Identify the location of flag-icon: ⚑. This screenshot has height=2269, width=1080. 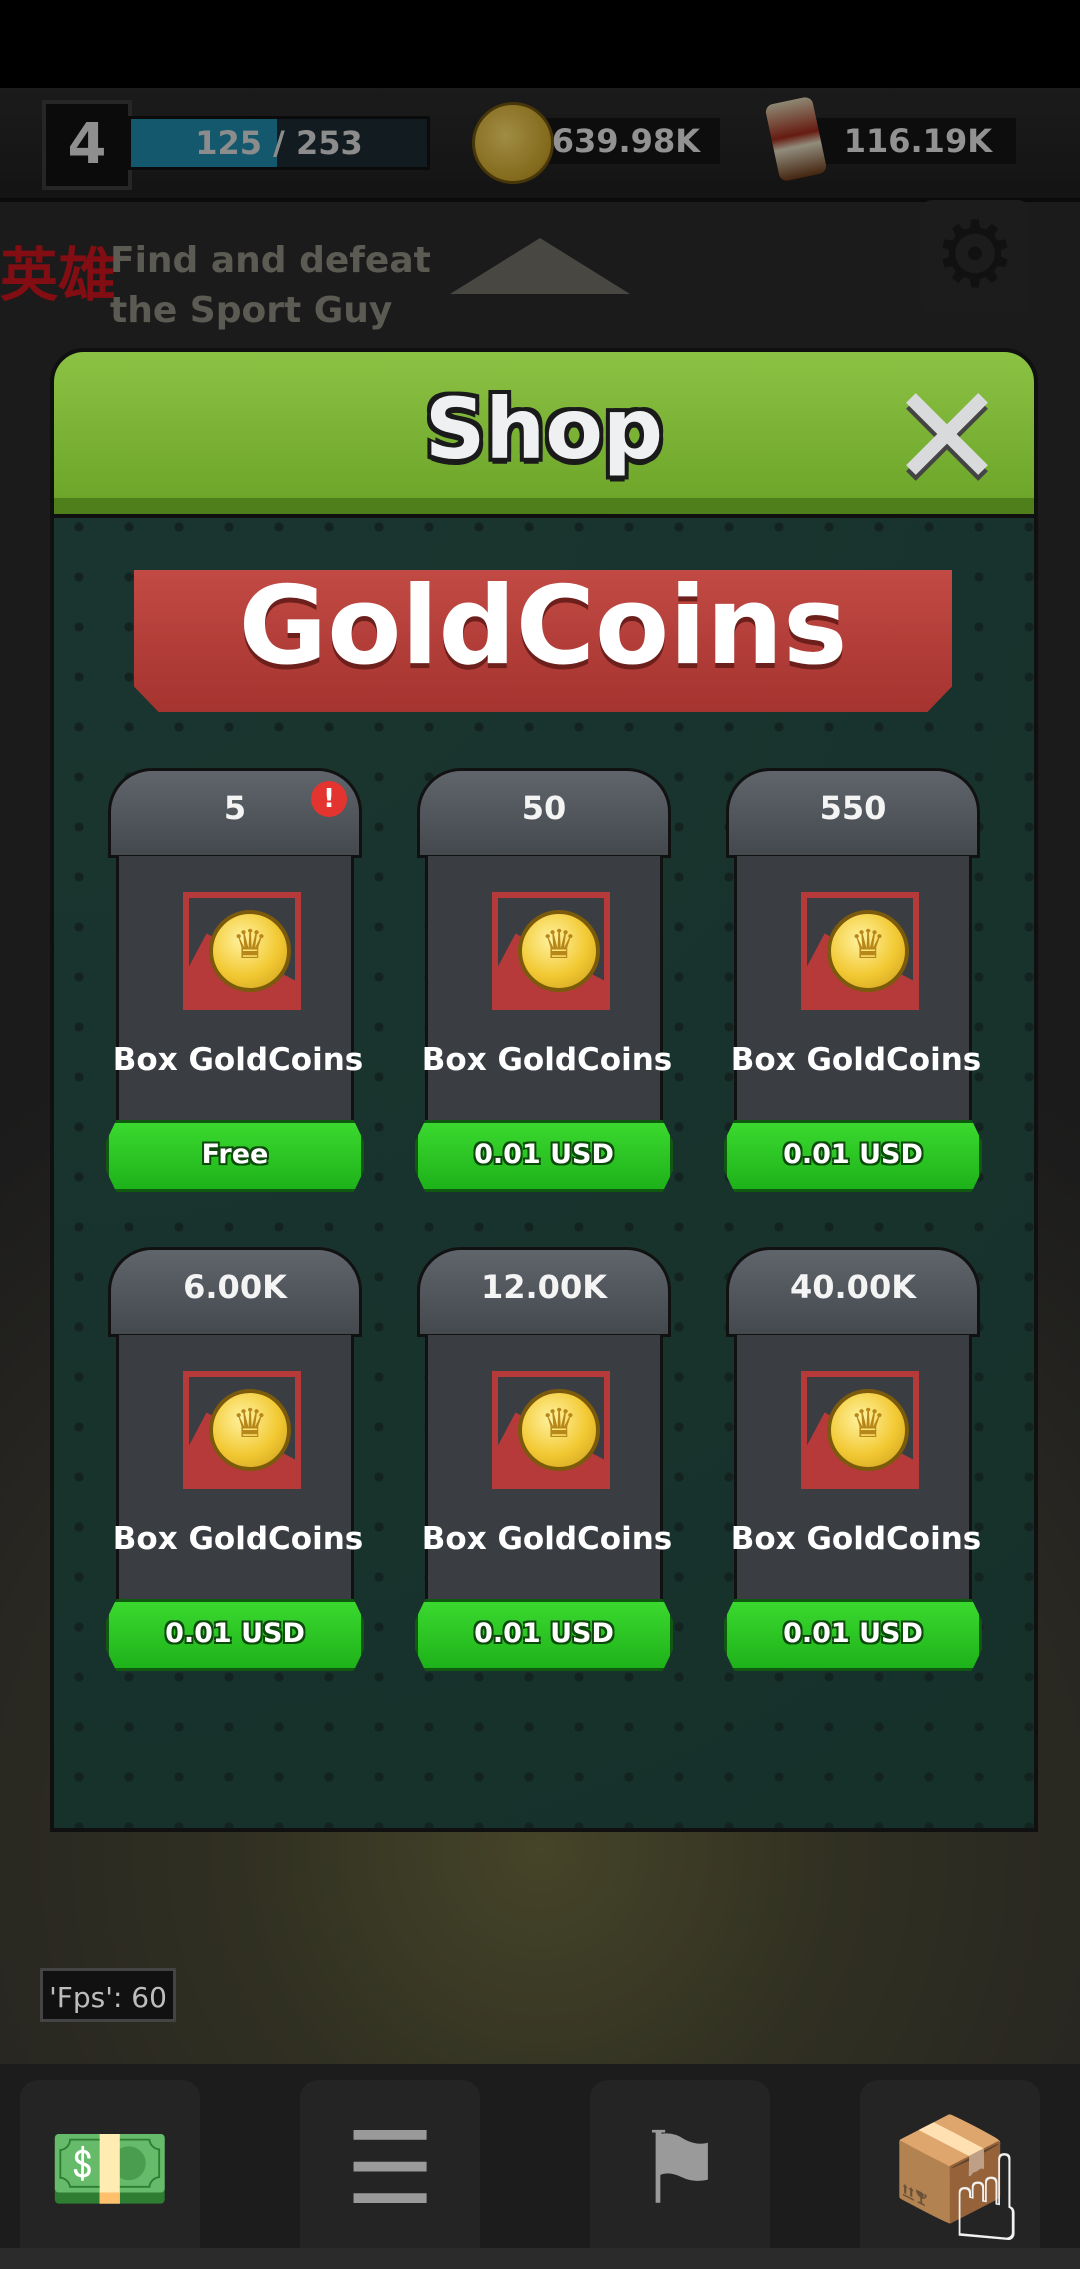
(680, 2168).